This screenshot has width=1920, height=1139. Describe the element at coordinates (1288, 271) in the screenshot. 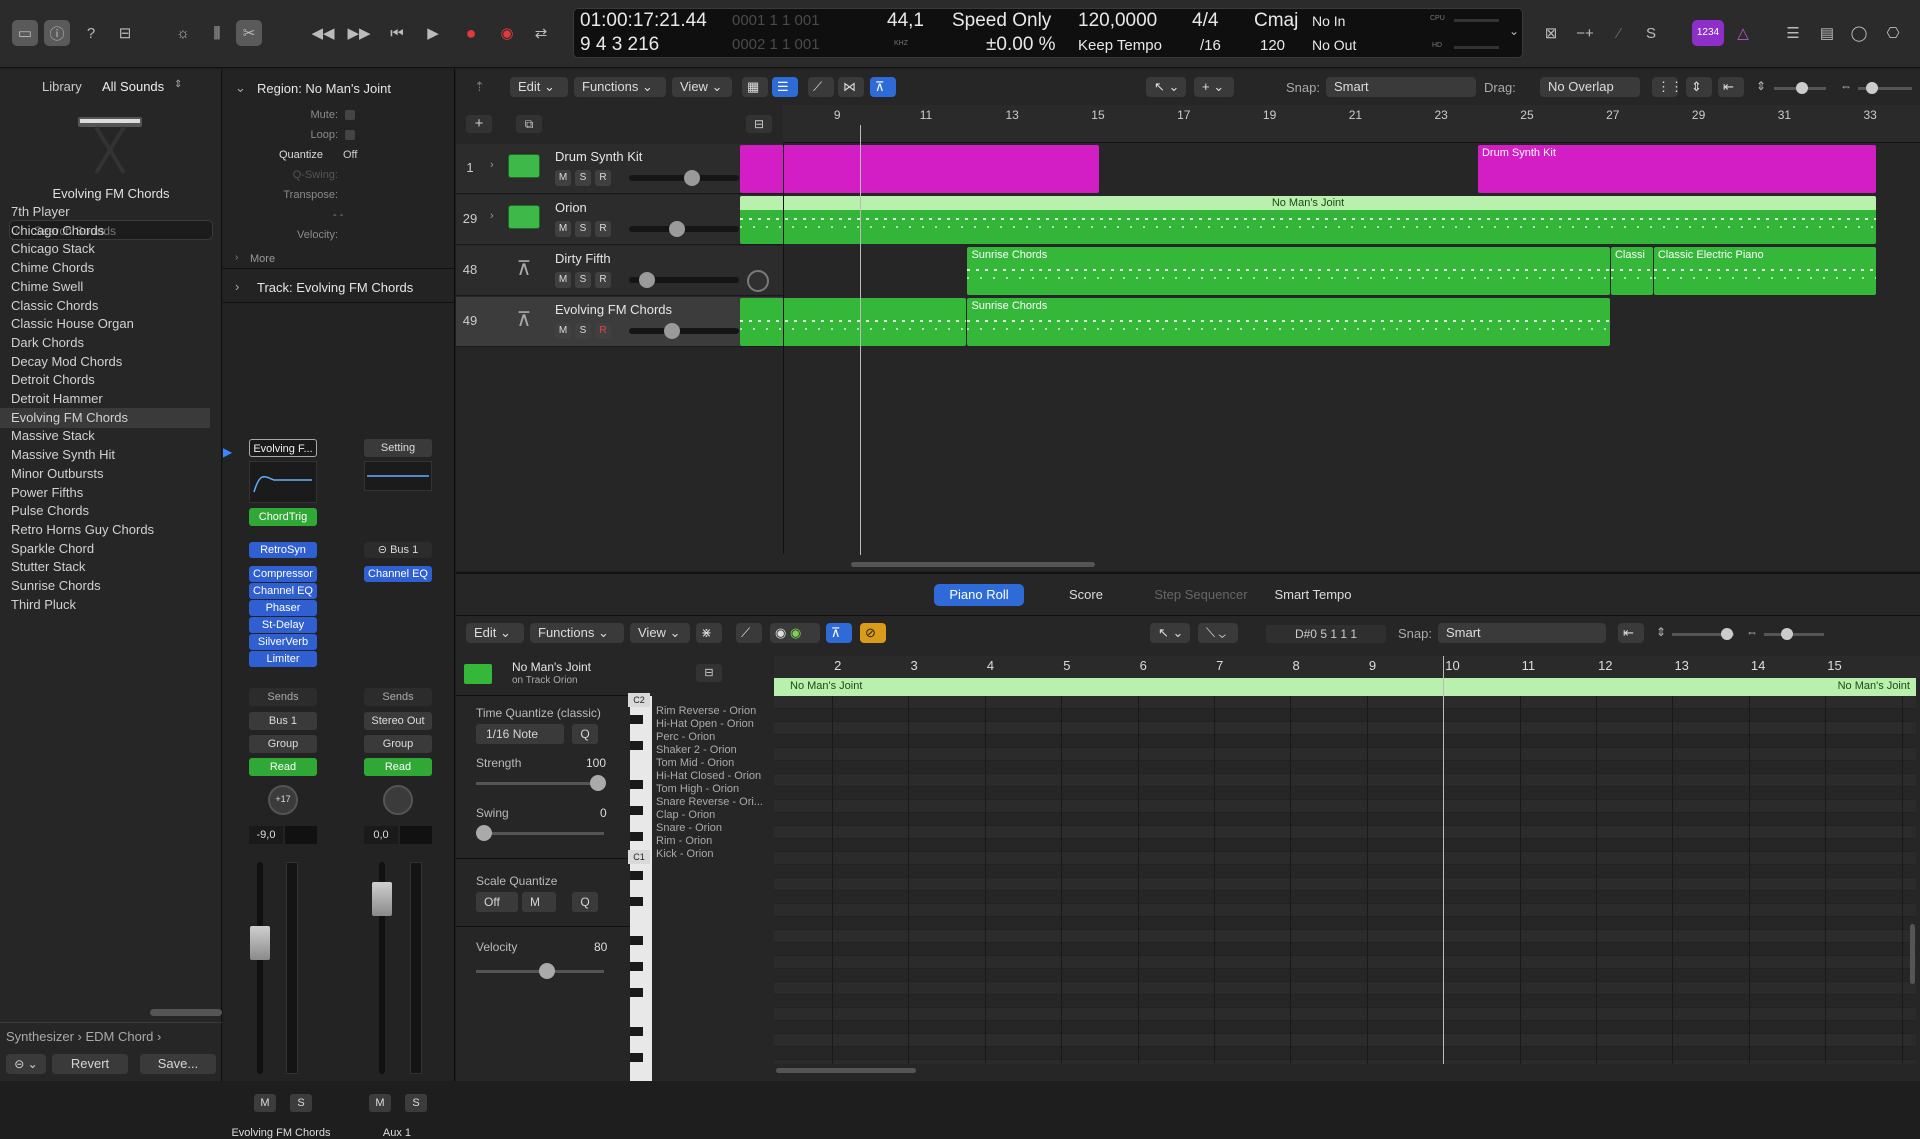

I see `region: Sunrise Chords` at that location.